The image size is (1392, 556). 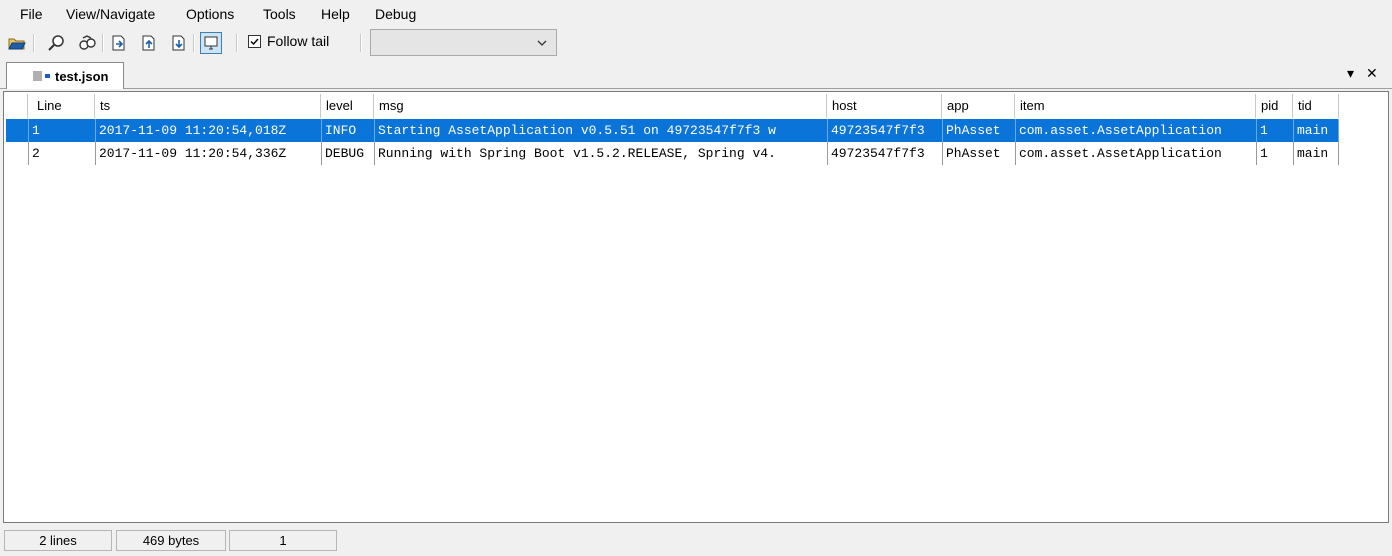 I want to click on binoculars-icon, so click(x=87, y=42).